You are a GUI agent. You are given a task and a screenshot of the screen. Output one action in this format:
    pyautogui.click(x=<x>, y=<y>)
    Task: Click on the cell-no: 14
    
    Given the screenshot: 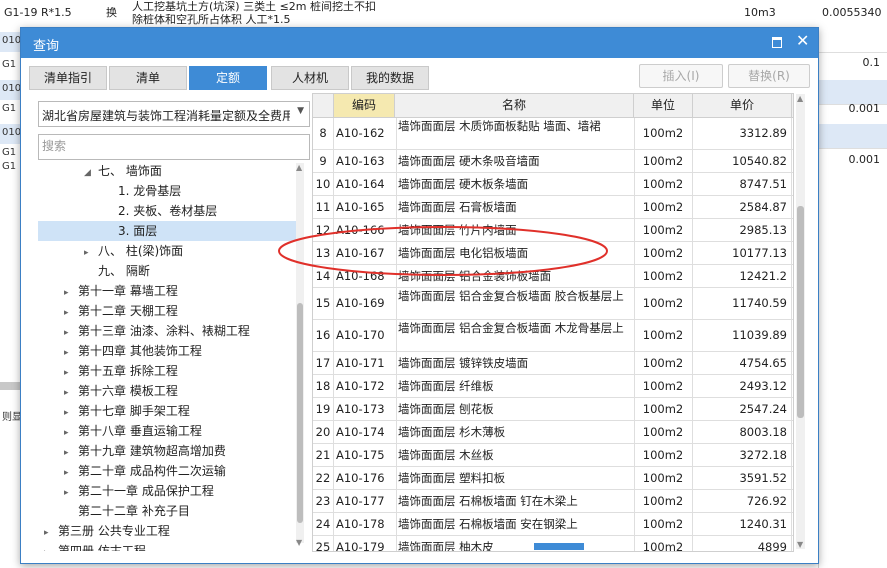 What is the action you would take?
    pyautogui.click(x=323, y=276)
    